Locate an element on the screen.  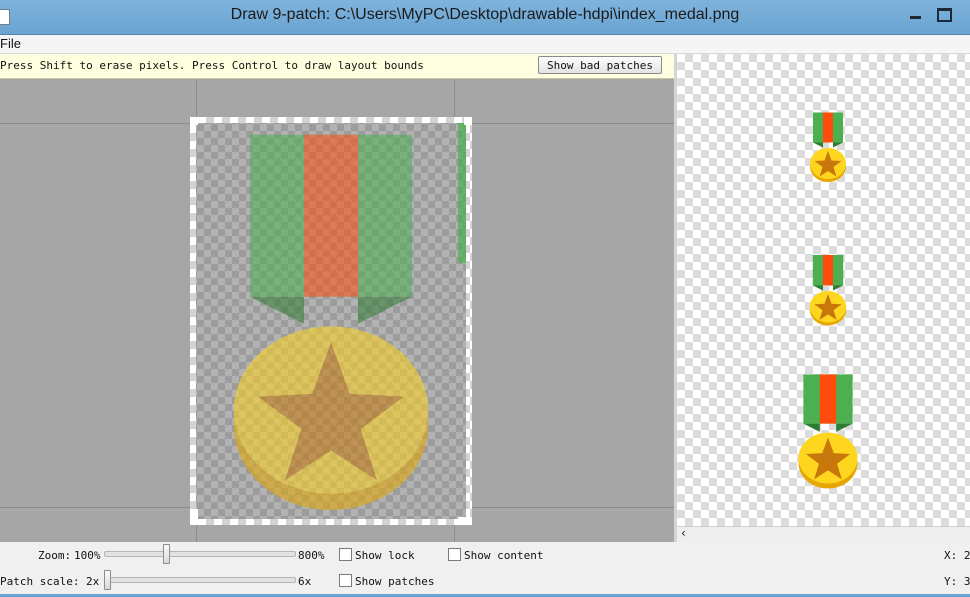
x-coordinate-readout: X: 2 is located at coordinates (957, 555).